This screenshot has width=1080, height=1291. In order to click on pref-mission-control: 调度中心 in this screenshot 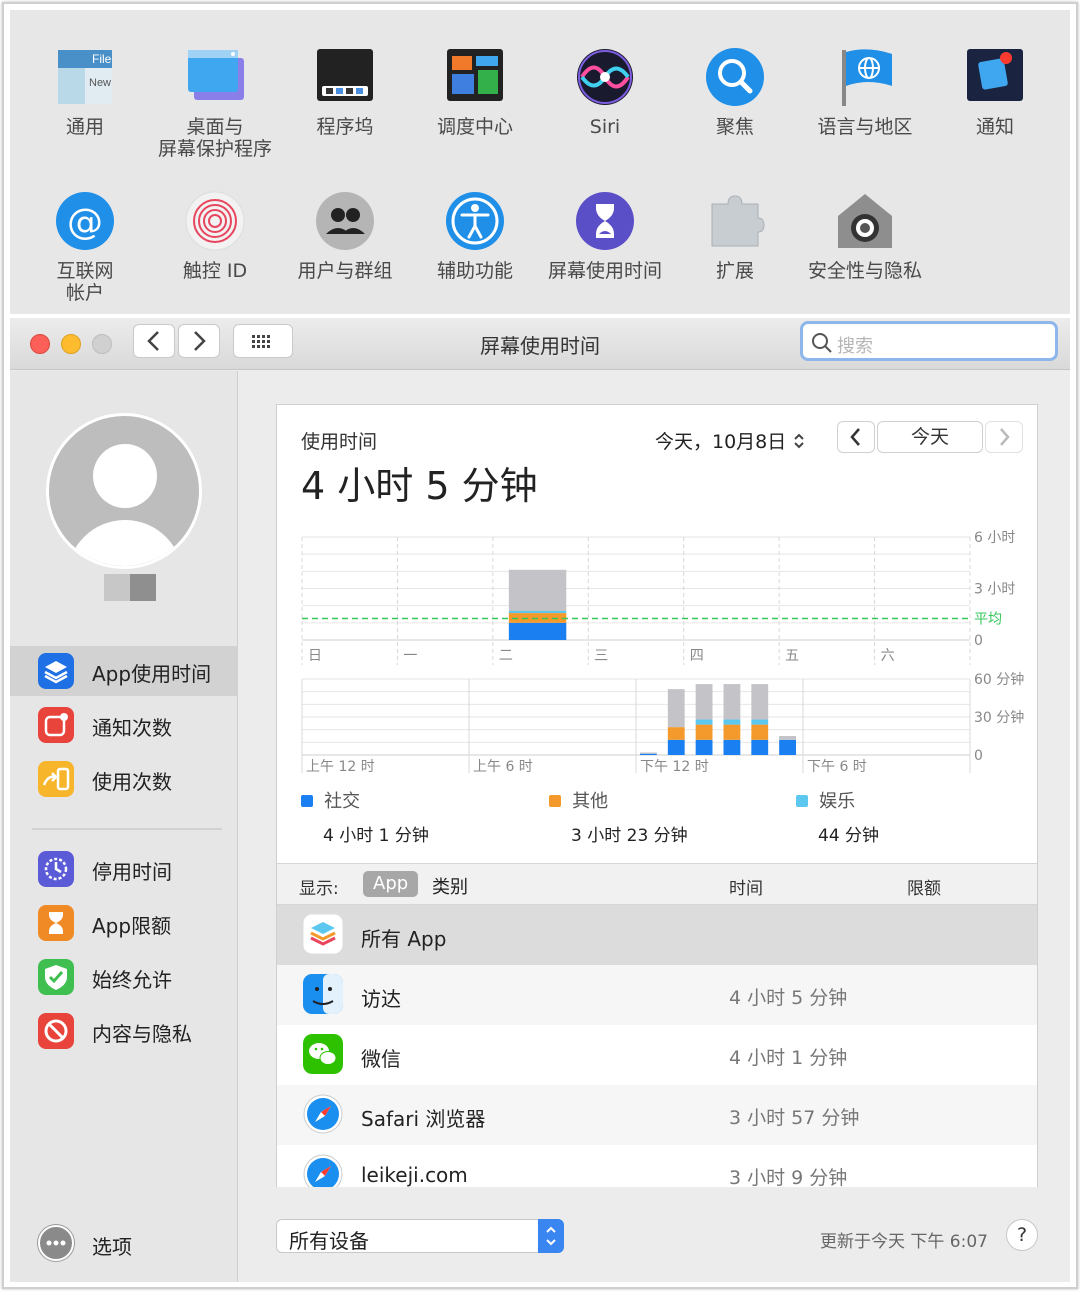, I will do `click(475, 92)`.